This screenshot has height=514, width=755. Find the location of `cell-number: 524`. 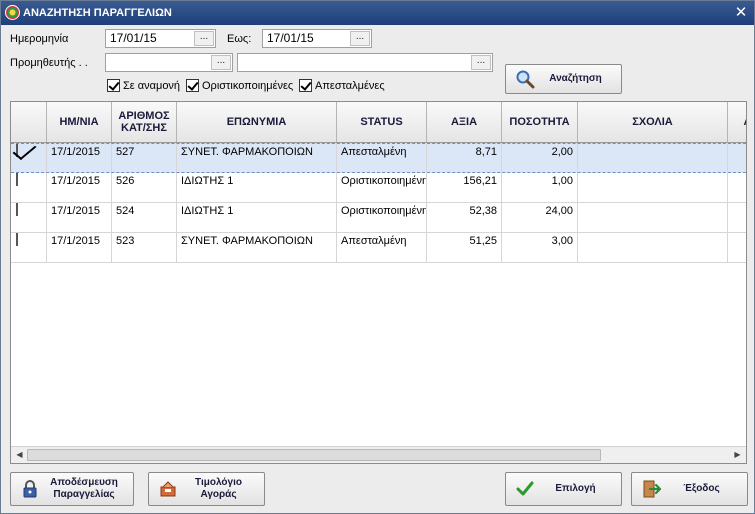

cell-number: 524 is located at coordinates (144, 217).